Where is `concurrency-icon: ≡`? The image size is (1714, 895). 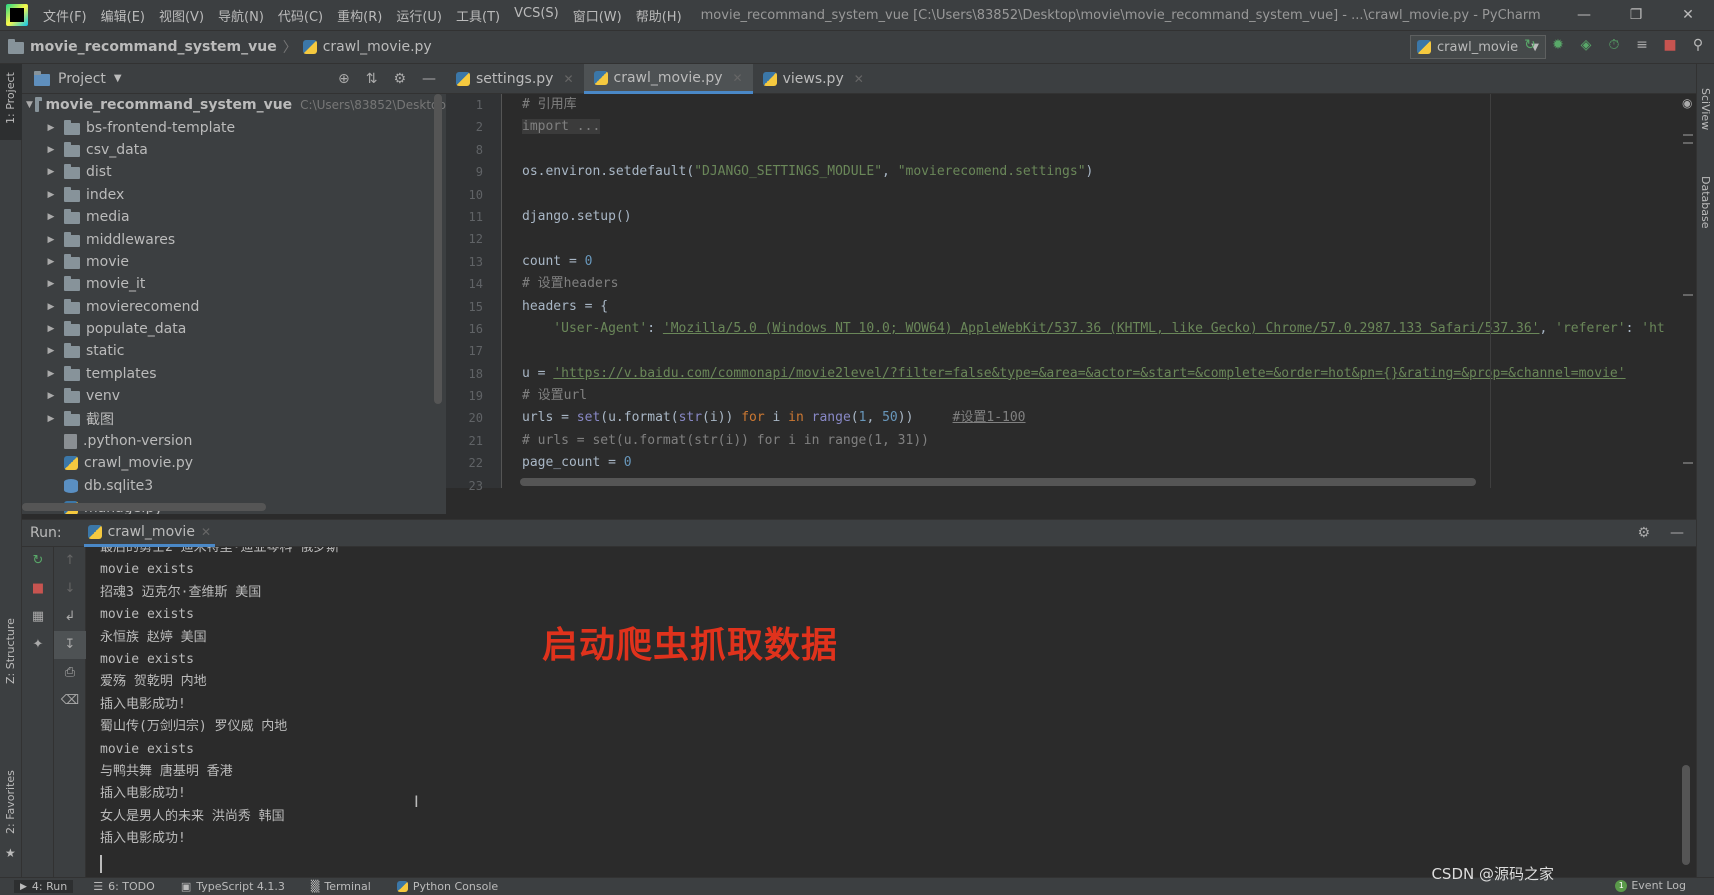
concurrency-icon: ≡ is located at coordinates (1642, 45).